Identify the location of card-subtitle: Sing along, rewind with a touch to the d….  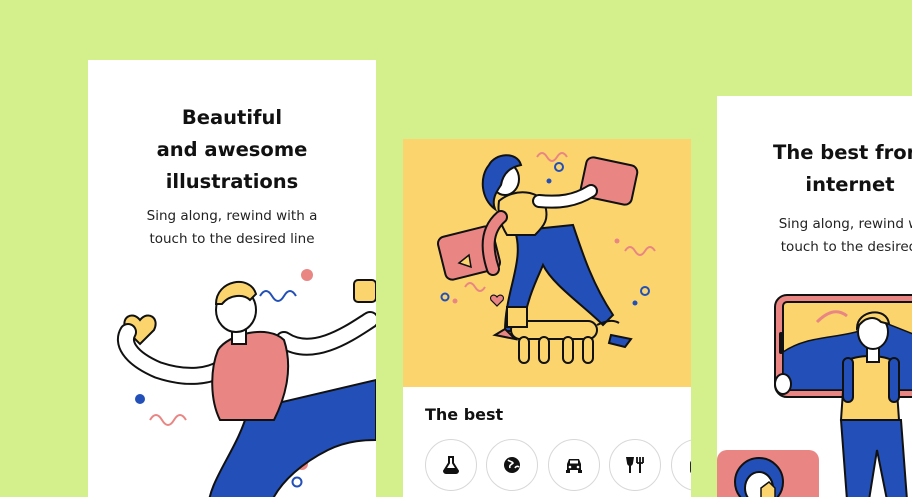
(232, 227).